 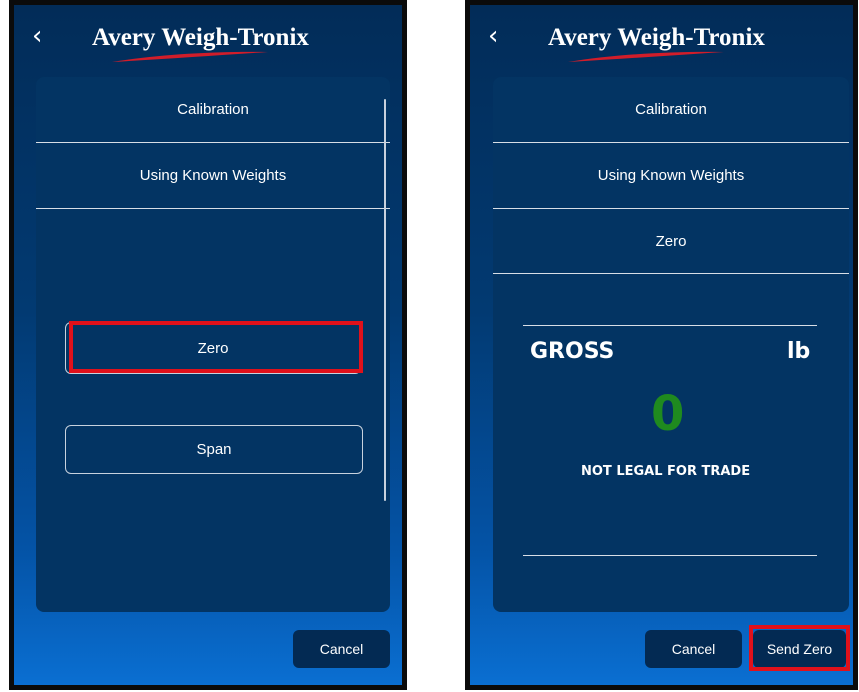 I want to click on weight-mode-label: GROSS, so click(x=572, y=351).